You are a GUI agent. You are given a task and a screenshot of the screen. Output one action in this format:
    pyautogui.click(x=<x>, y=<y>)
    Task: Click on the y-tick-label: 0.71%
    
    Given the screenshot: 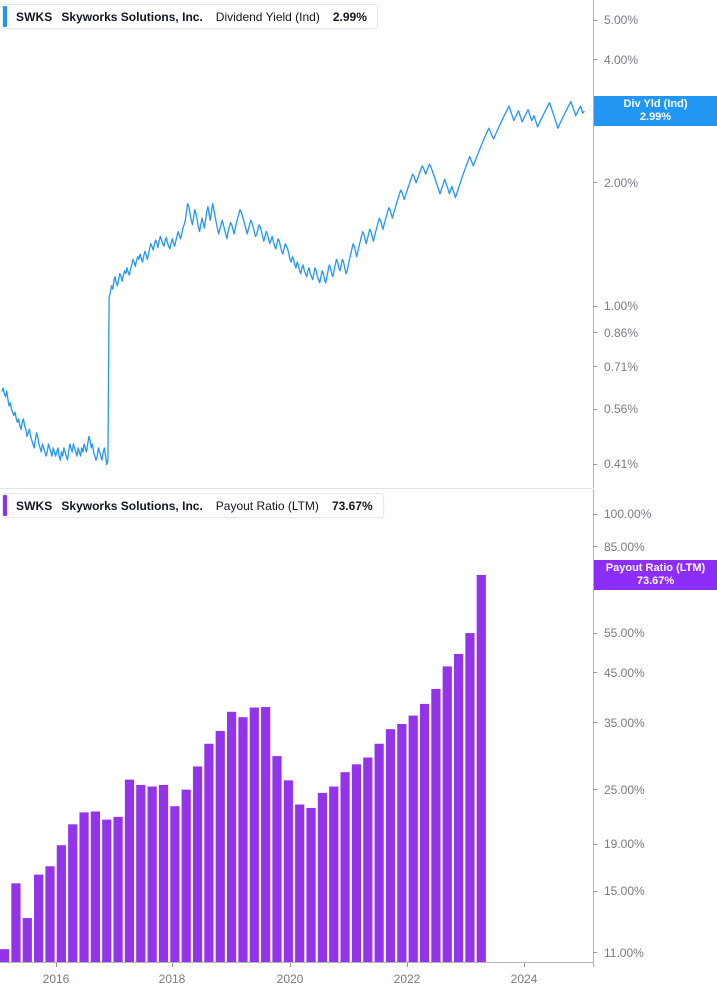 What is the action you would take?
    pyautogui.click(x=621, y=366)
    